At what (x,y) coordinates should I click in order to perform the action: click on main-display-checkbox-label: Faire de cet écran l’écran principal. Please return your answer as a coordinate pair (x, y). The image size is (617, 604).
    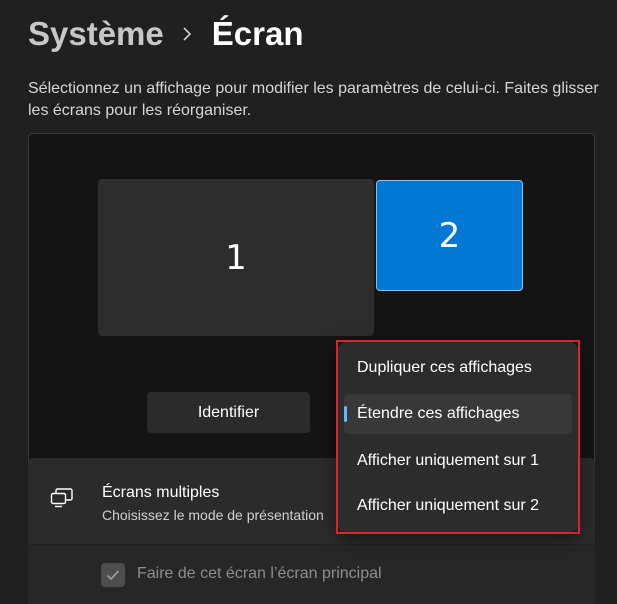
    Looking at the image, I should click on (259, 573).